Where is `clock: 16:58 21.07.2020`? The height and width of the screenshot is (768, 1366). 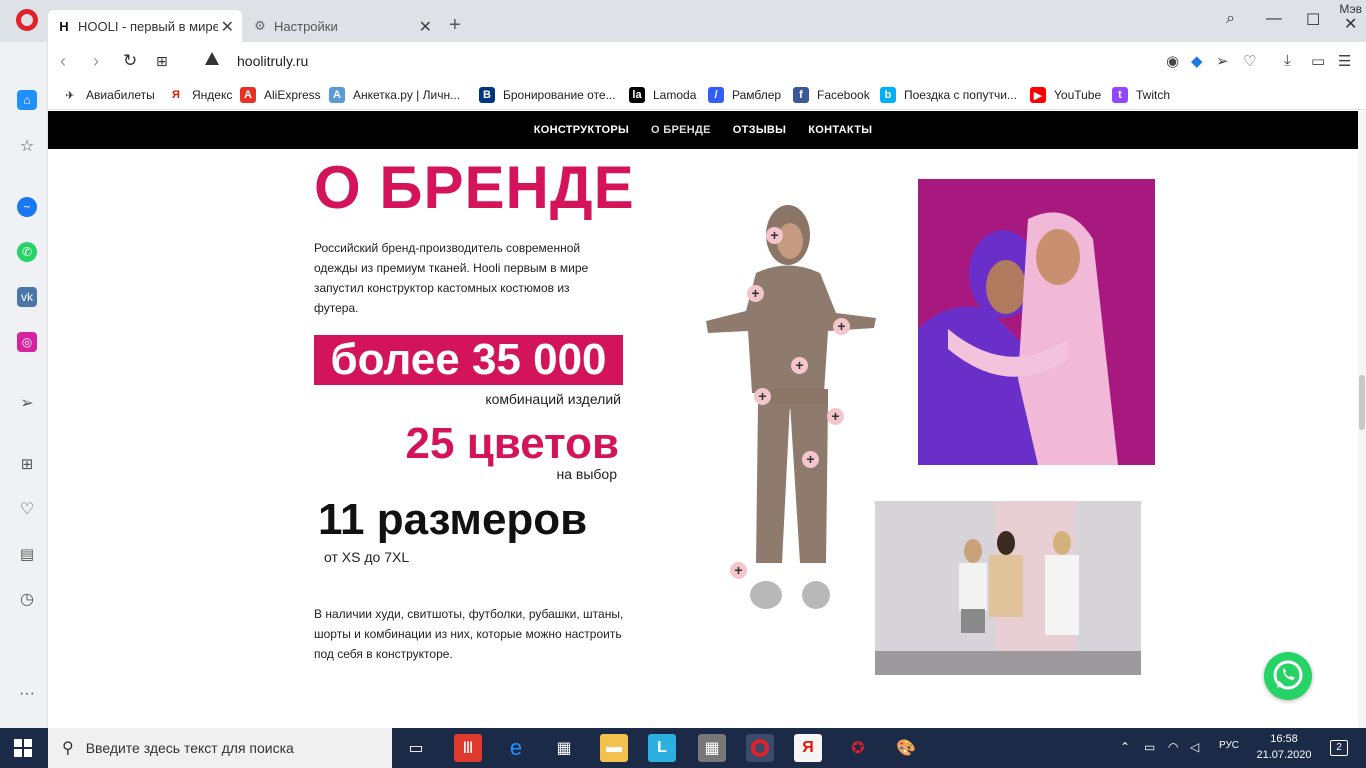 clock: 16:58 21.07.2020 is located at coordinates (1284, 747).